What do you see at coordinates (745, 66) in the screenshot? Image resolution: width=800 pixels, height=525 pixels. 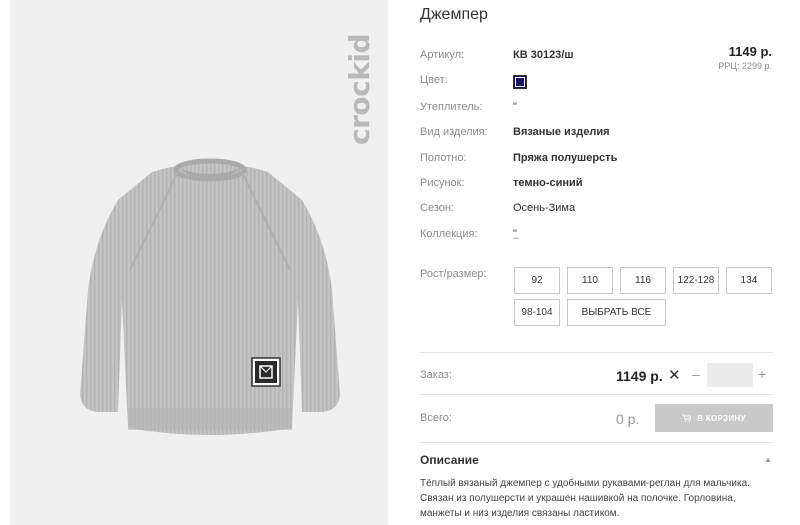 I see `product-rrp: РРЦ: 2299 р.` at bounding box center [745, 66].